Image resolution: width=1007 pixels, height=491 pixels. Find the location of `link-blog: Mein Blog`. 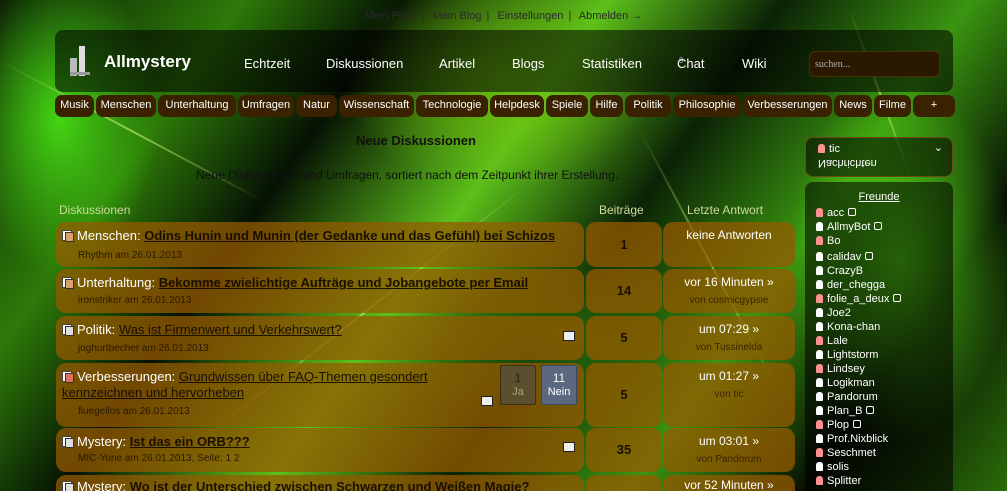

link-blog: Mein Blog is located at coordinates (457, 16).